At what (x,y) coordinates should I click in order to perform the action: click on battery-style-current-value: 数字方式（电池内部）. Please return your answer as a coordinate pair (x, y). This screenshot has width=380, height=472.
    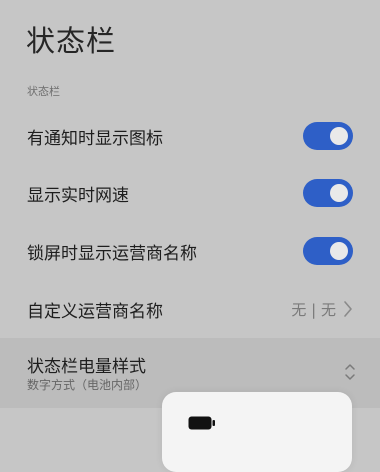
    Looking at the image, I should click on (87, 385).